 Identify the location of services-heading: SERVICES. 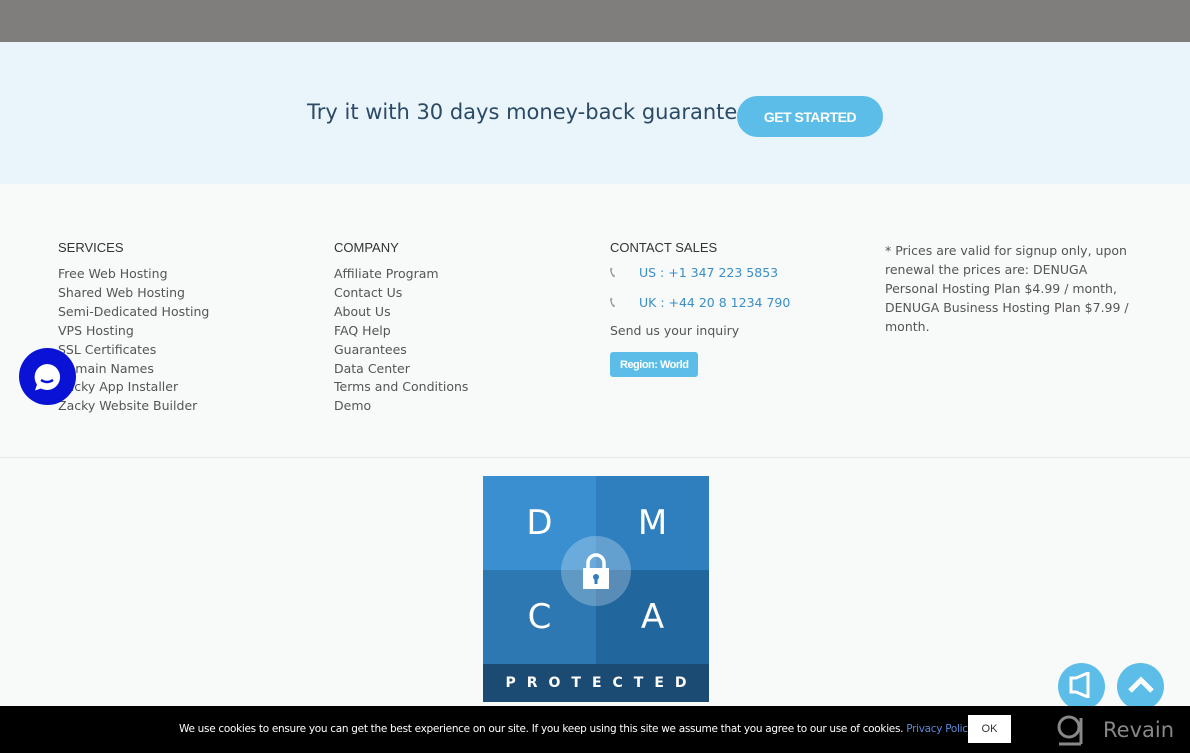
(91, 247).